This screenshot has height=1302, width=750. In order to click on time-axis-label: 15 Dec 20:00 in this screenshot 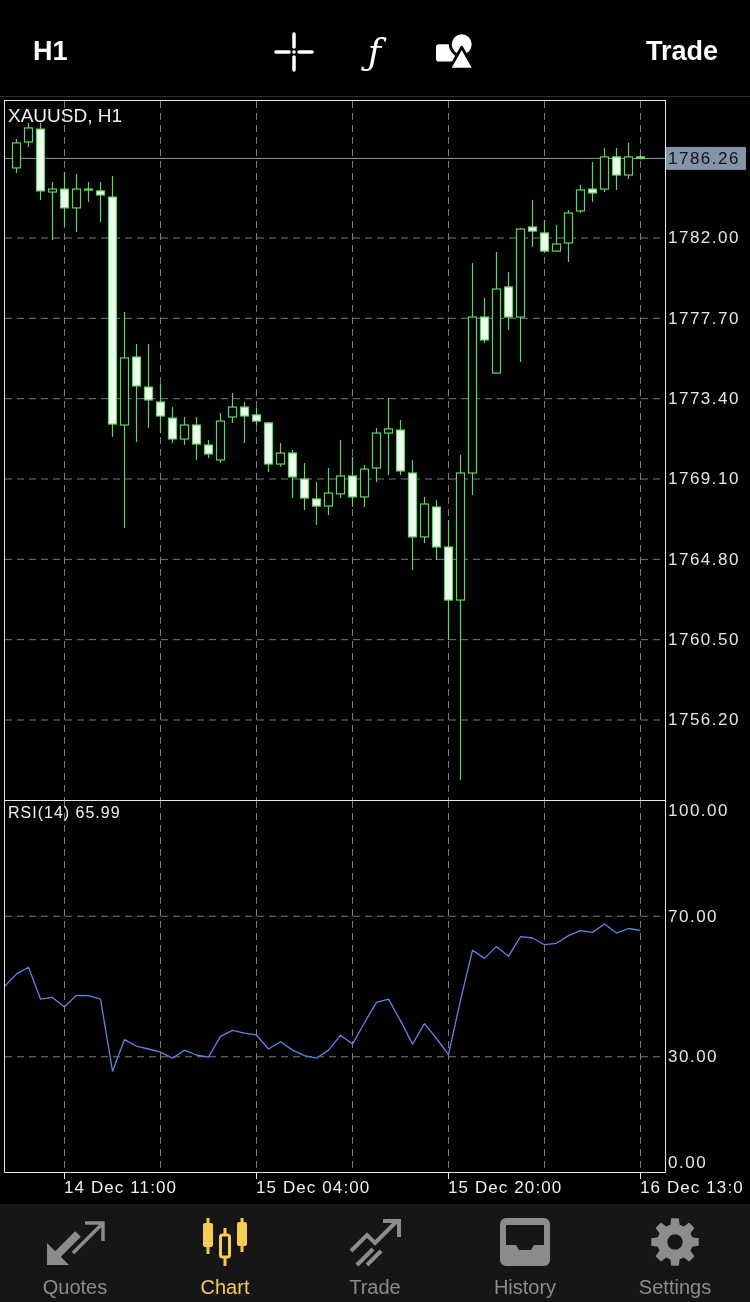, I will do `click(505, 1187)`.